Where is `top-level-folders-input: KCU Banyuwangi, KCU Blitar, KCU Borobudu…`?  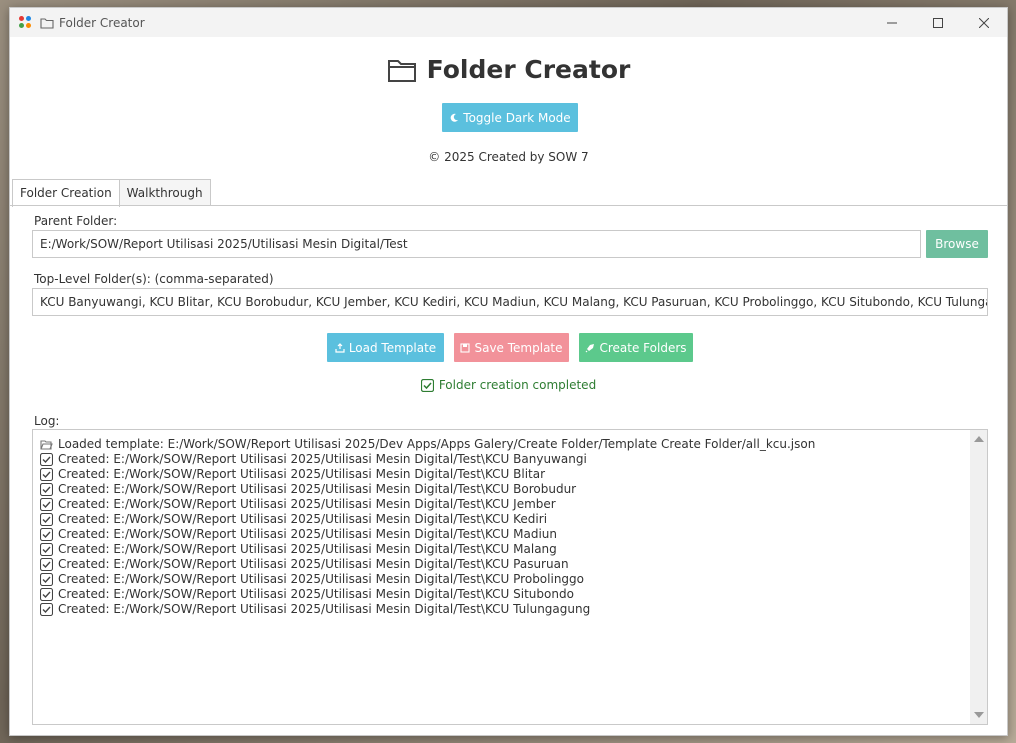
top-level-folders-input: KCU Banyuwangi, KCU Blitar, KCU Borobudu… is located at coordinates (510, 302).